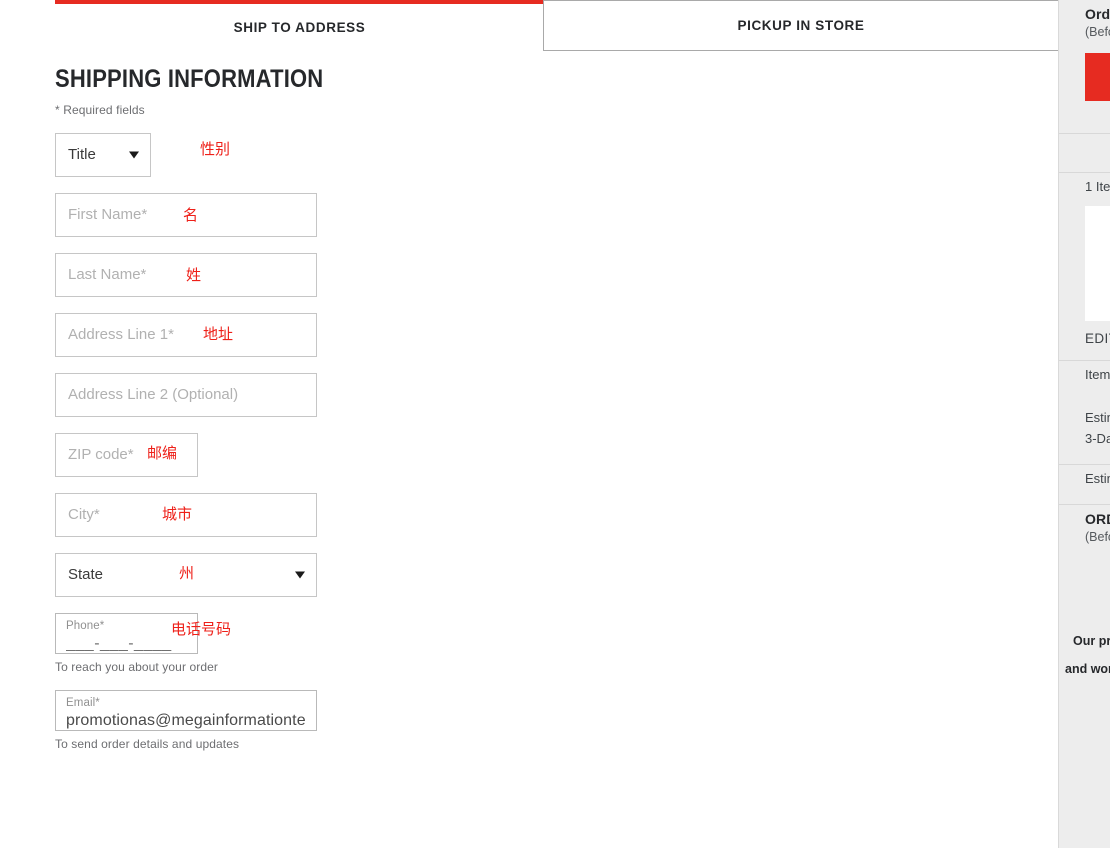 The width and height of the screenshot is (1110, 848). I want to click on estimated-tax-block: Estim, so click(1084, 475).